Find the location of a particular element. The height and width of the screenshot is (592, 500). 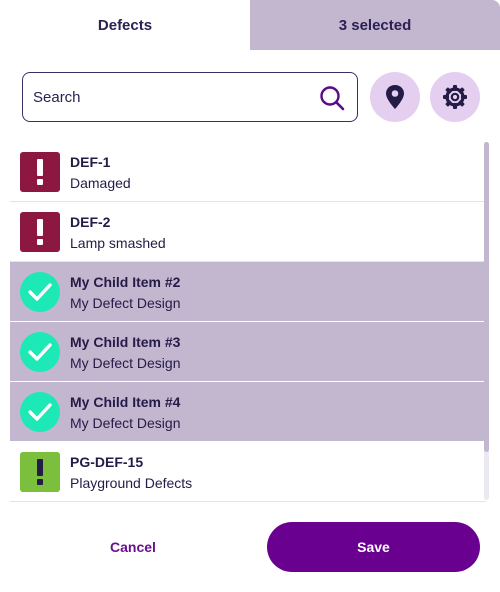

tab-defects: Defects is located at coordinates (125, 25).